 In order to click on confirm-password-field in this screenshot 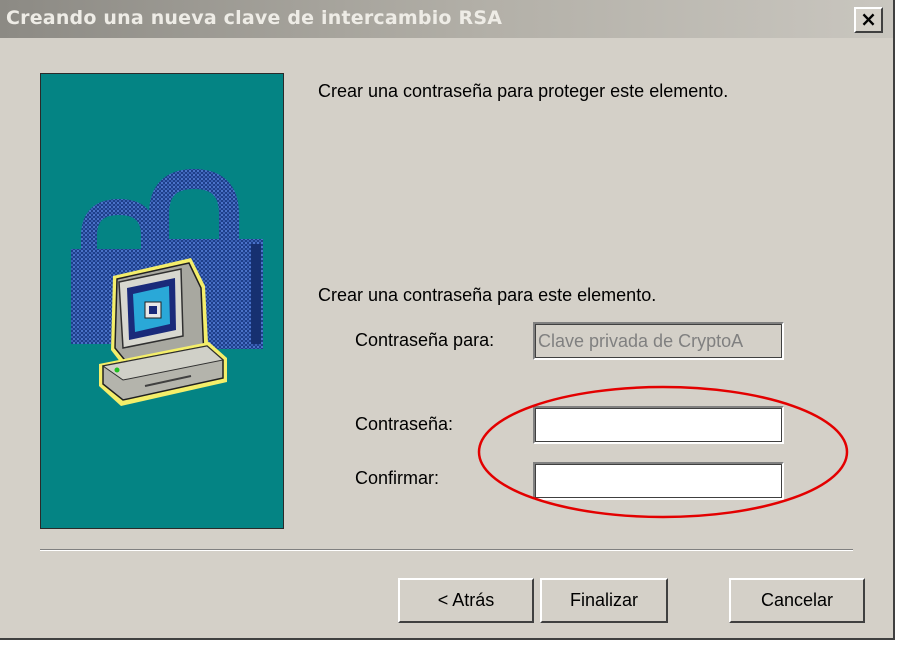, I will do `click(658, 481)`.